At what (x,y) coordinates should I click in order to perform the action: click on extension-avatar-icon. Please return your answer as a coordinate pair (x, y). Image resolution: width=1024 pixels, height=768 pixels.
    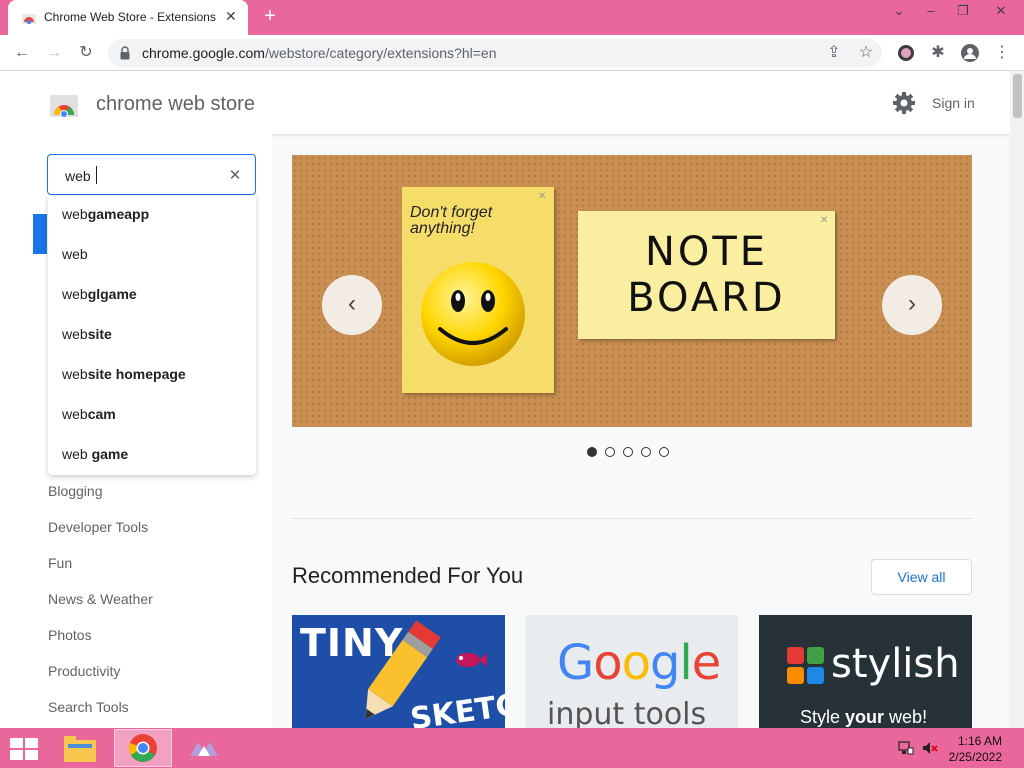
    Looking at the image, I should click on (906, 53).